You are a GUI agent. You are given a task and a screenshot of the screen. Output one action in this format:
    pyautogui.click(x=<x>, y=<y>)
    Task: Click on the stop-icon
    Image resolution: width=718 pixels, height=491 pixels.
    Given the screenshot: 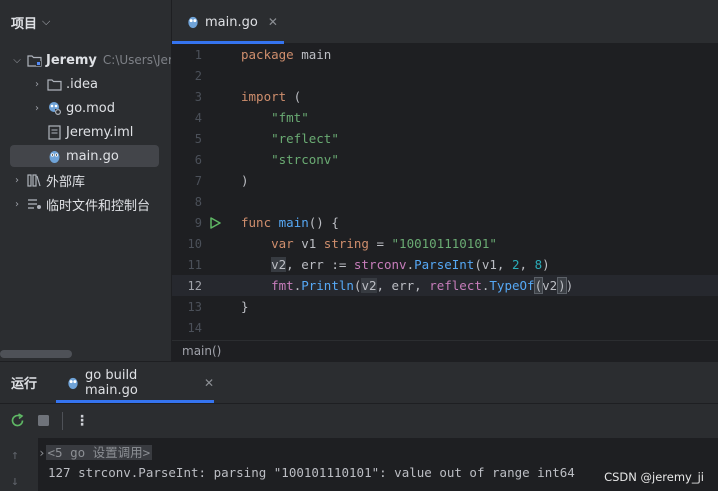 What is the action you would take?
    pyautogui.click(x=43, y=420)
    